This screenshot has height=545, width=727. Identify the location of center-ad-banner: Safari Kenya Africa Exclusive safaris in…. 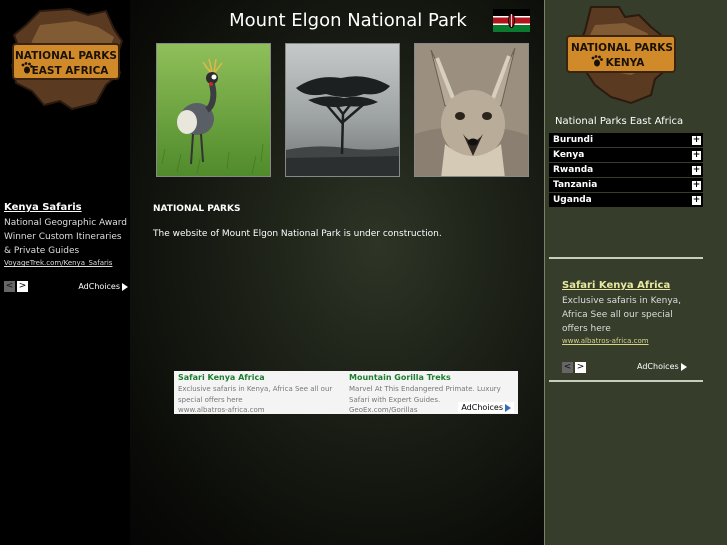
(346, 392).